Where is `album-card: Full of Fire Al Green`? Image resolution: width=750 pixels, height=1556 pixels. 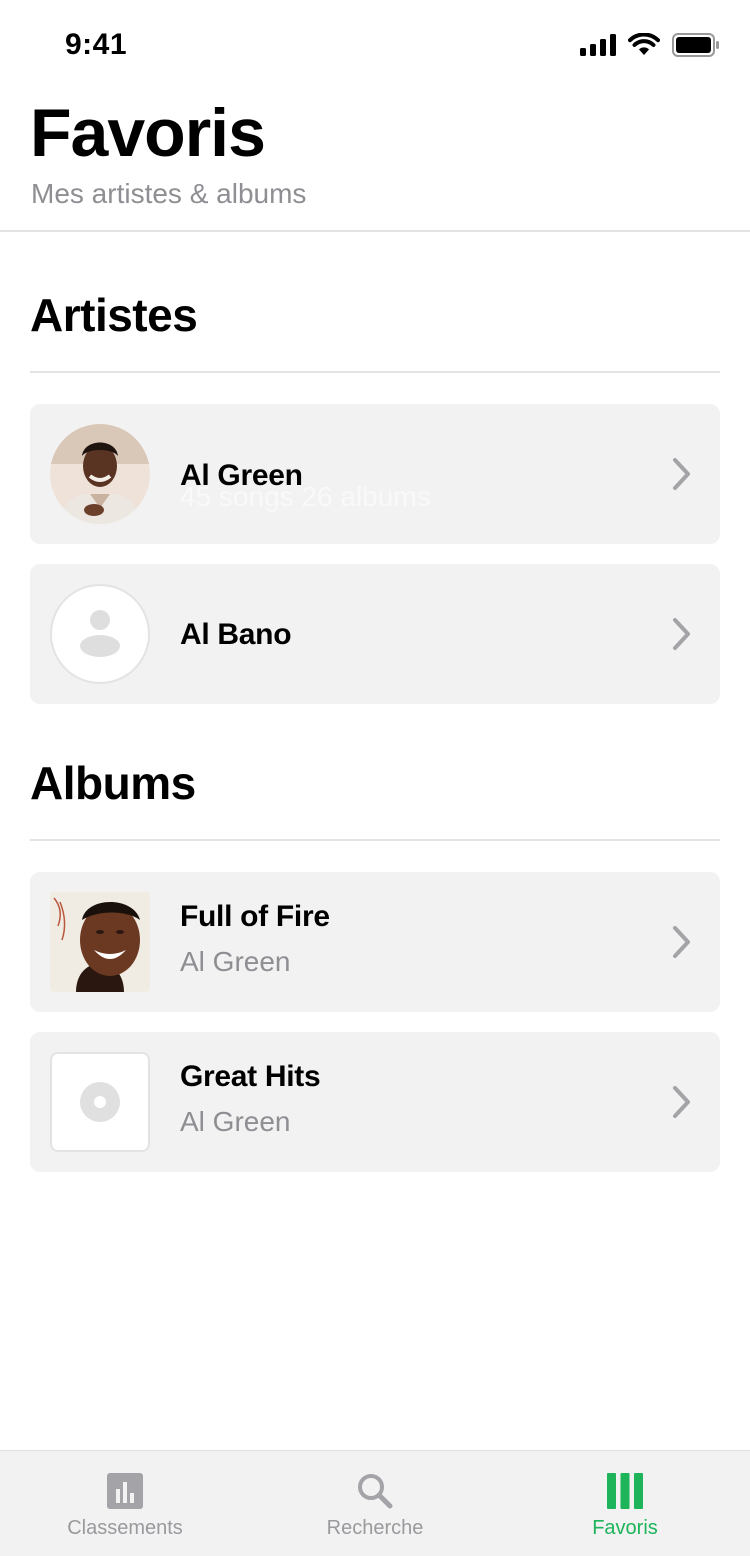 album-card: Full of Fire Al Green is located at coordinates (375, 942).